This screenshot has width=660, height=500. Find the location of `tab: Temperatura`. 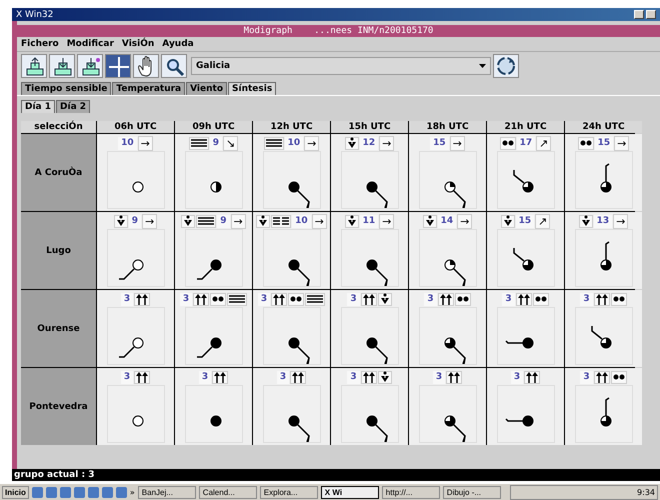

tab: Temperatura is located at coordinates (149, 88).